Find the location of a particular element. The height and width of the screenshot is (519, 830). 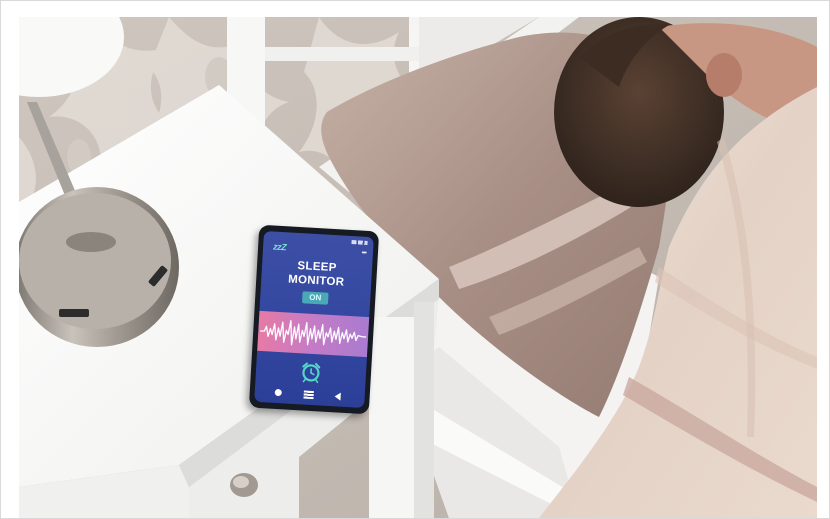

sound-wave-panel is located at coordinates (313, 334).